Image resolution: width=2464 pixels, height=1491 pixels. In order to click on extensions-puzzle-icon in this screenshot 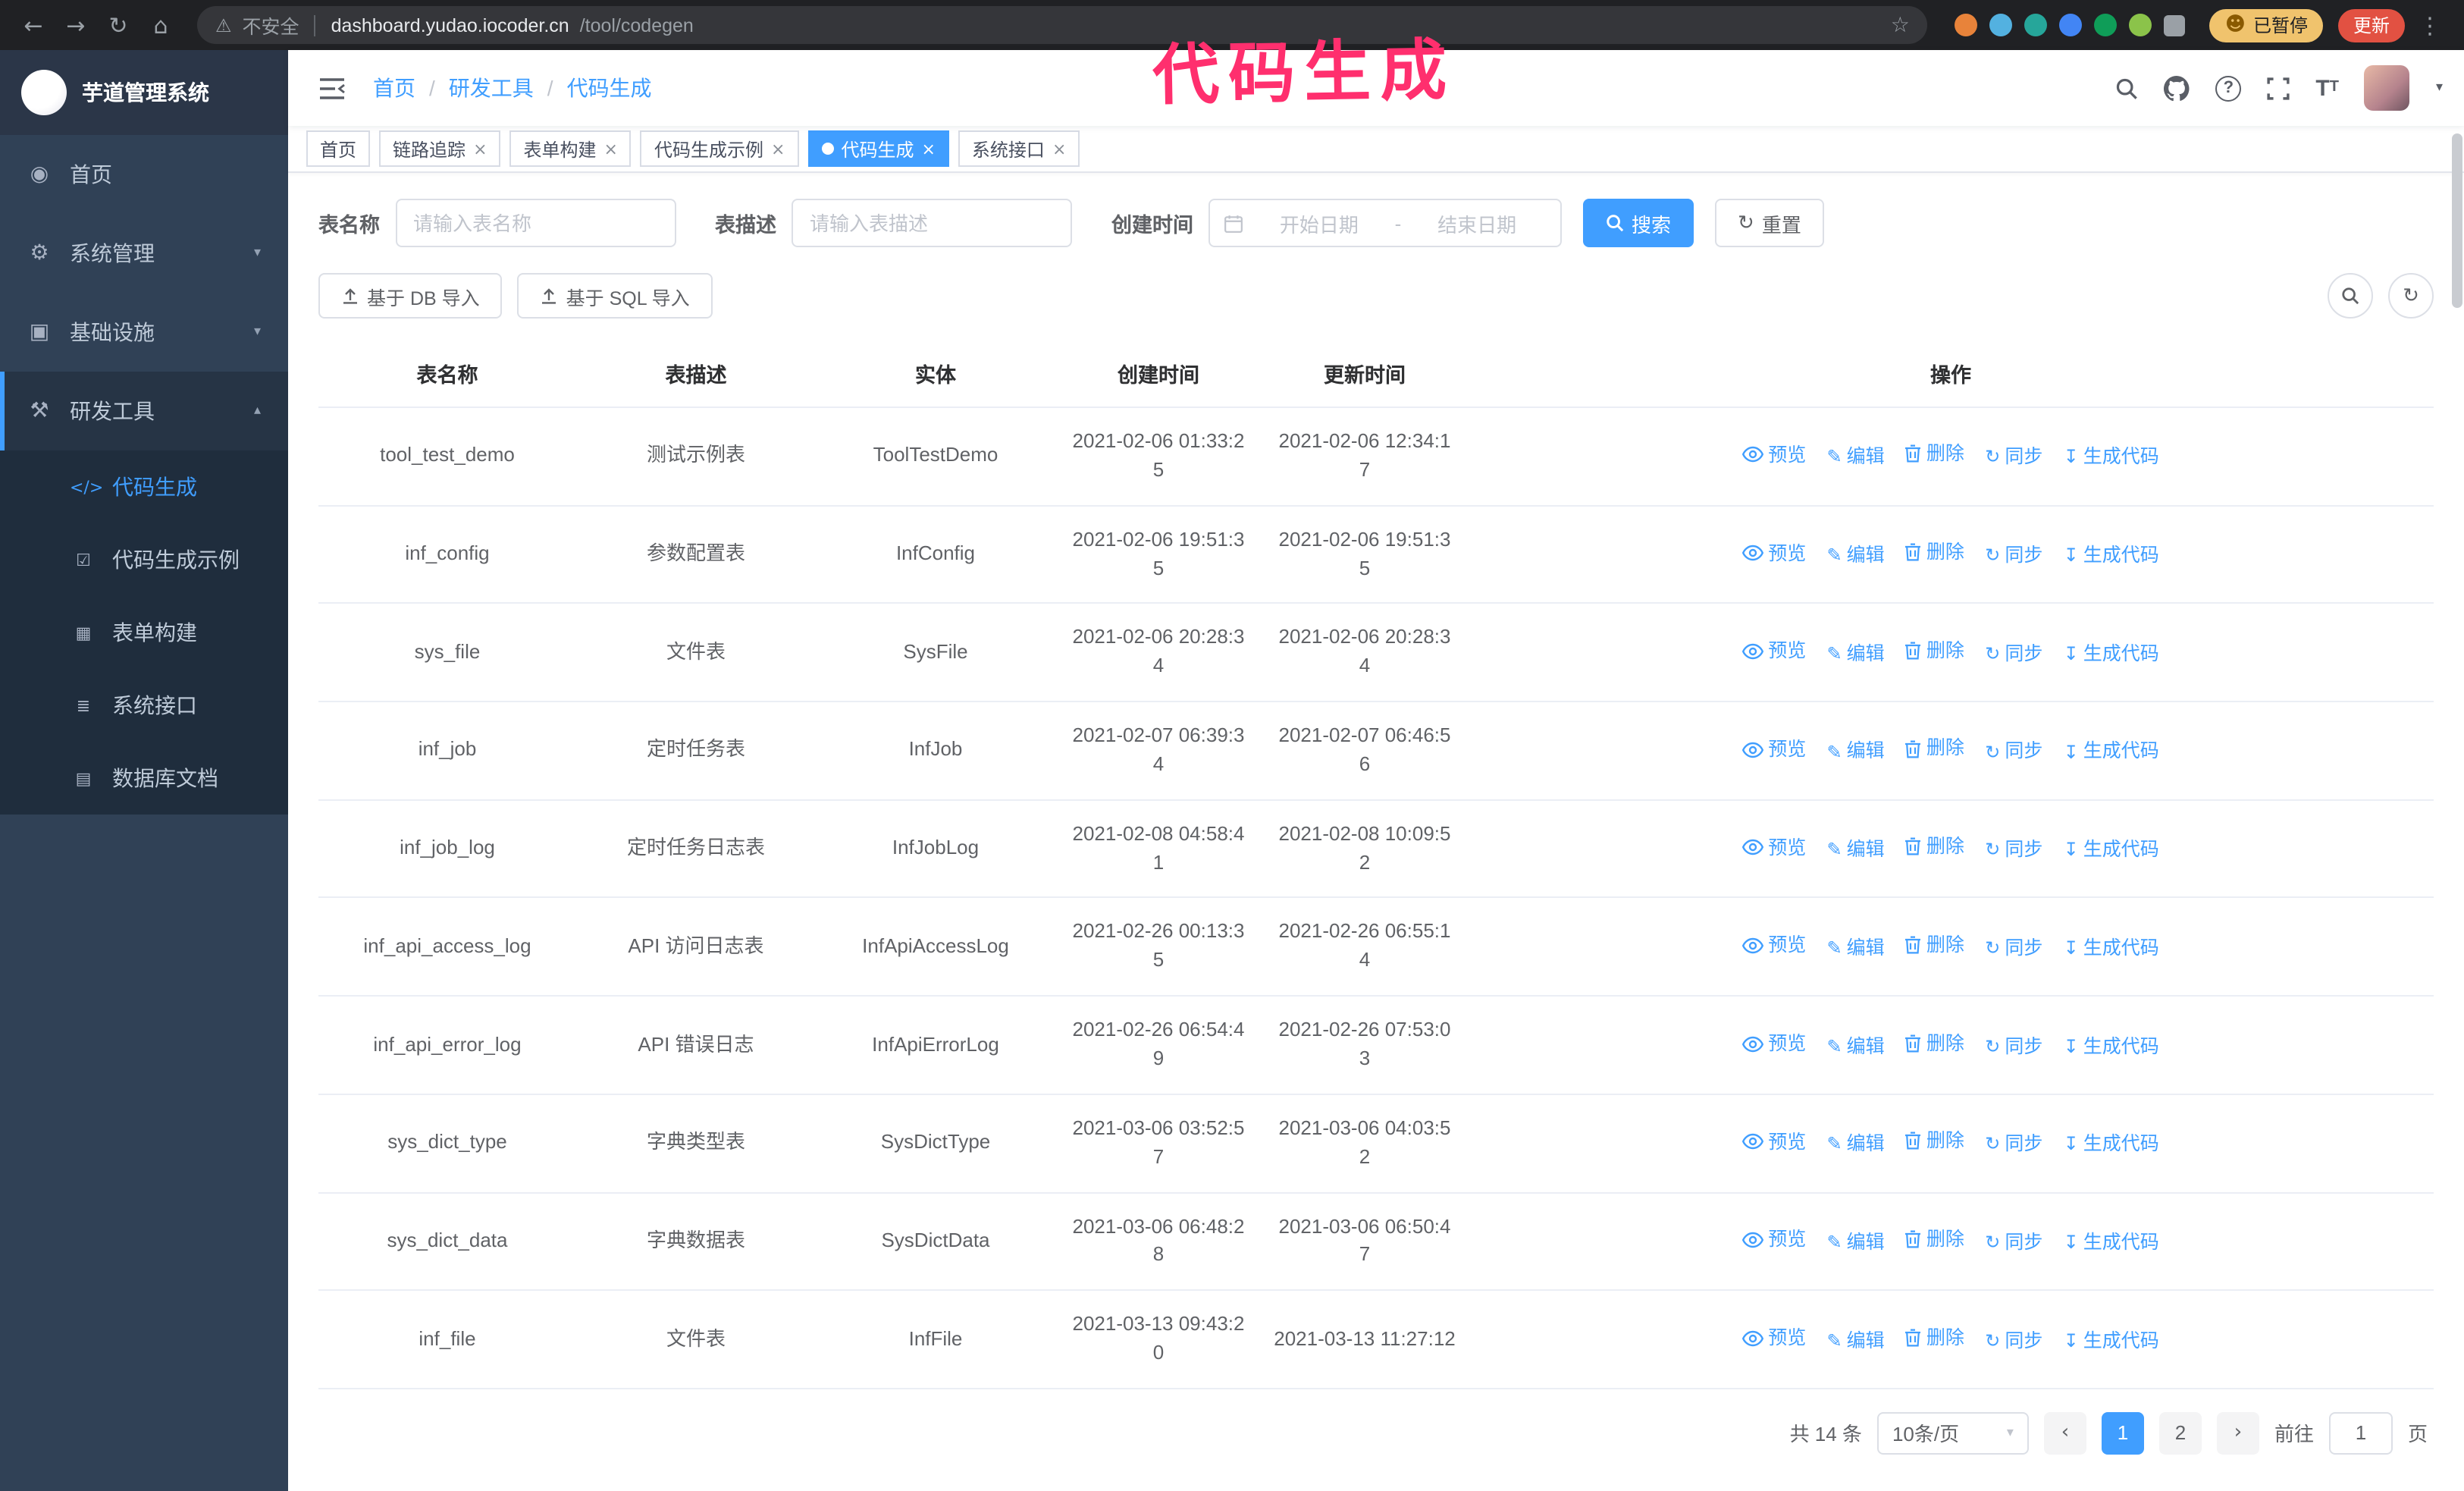, I will do `click(2175, 25)`.